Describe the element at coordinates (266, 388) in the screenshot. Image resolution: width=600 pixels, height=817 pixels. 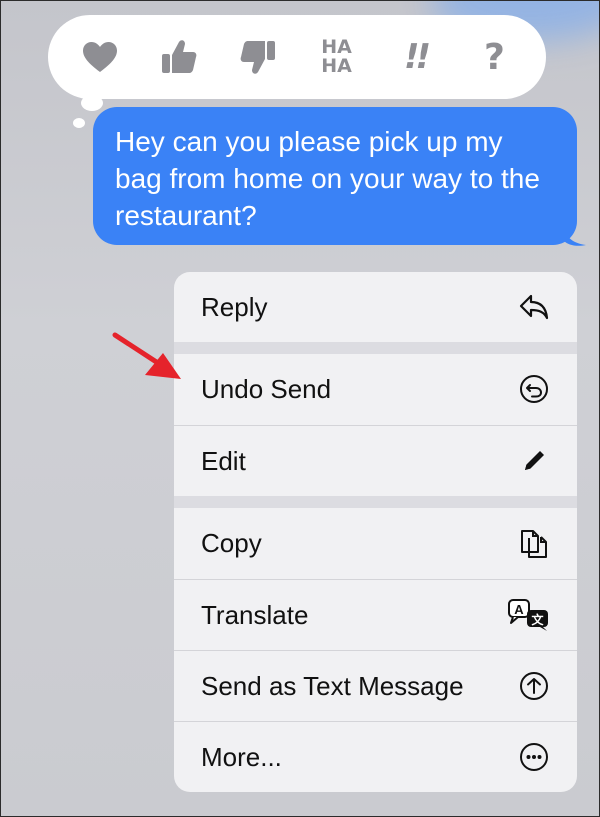
I see `menu-item-label: Undo Send` at that location.